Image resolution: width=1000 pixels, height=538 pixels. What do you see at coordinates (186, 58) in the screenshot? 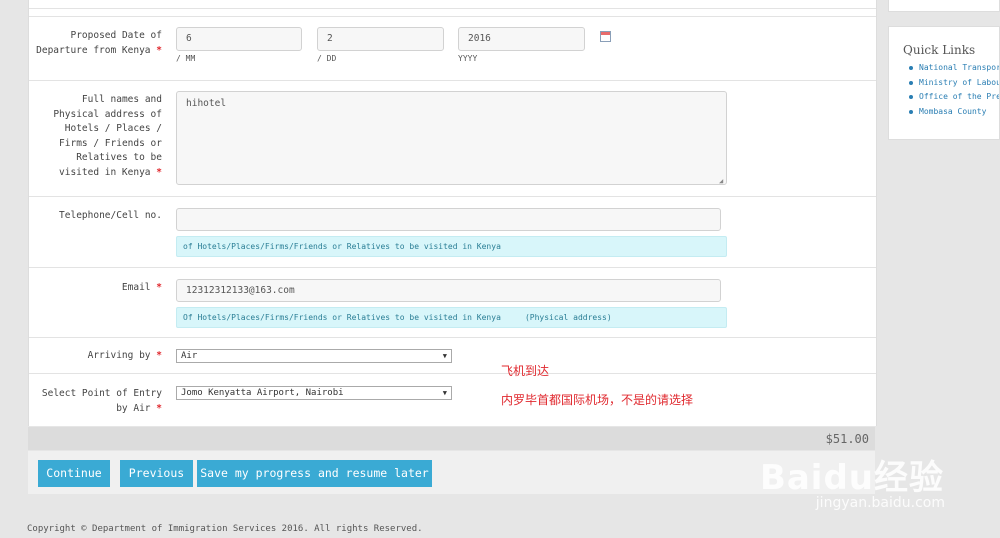
I see `departure-day-hint: / MM` at bounding box center [186, 58].